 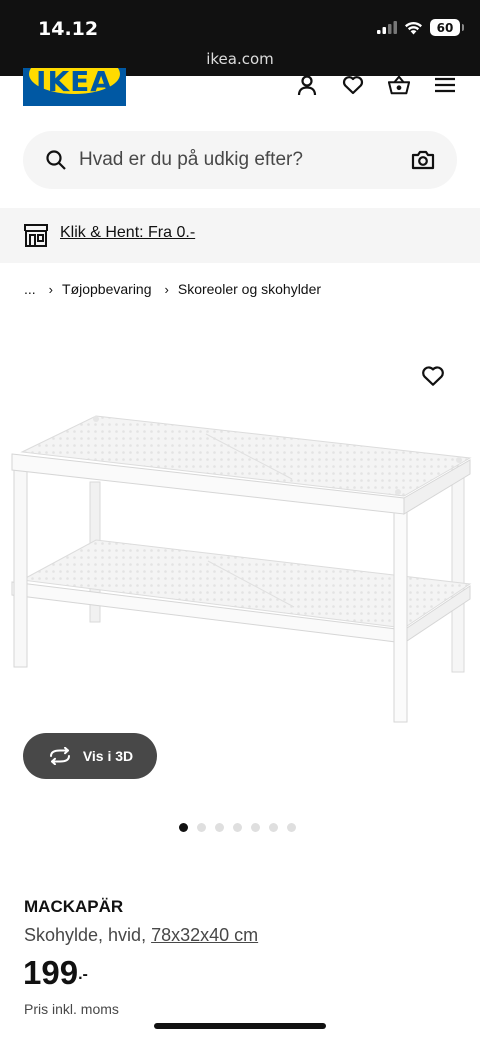 What do you see at coordinates (376, 85) in the screenshot?
I see `header-nav` at bounding box center [376, 85].